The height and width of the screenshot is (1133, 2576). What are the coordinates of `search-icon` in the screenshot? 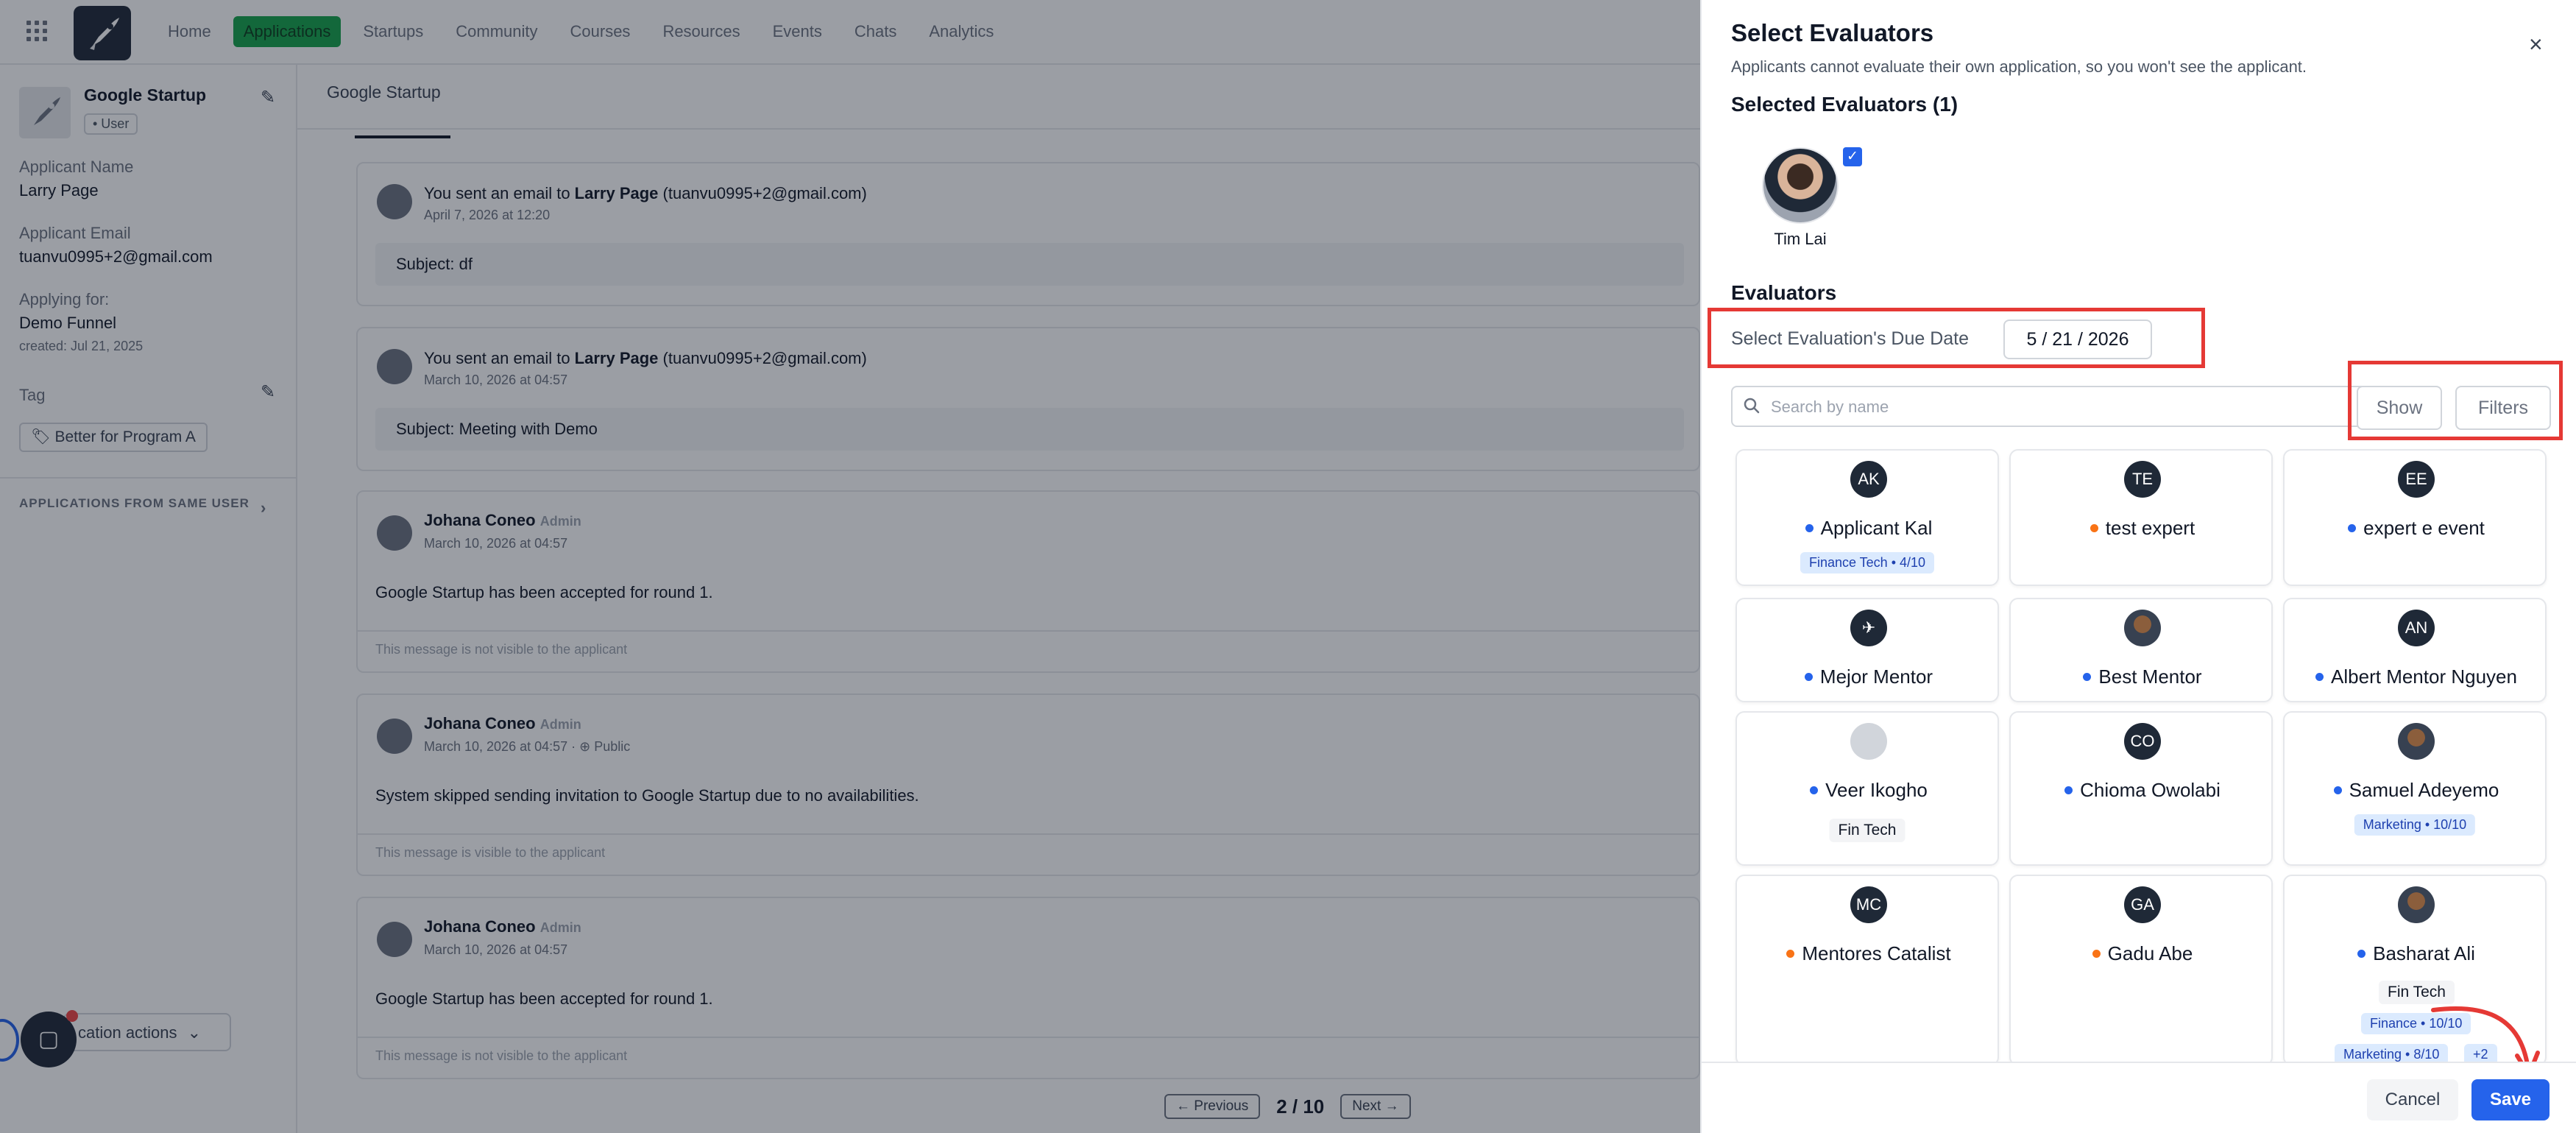 It's located at (1752, 406).